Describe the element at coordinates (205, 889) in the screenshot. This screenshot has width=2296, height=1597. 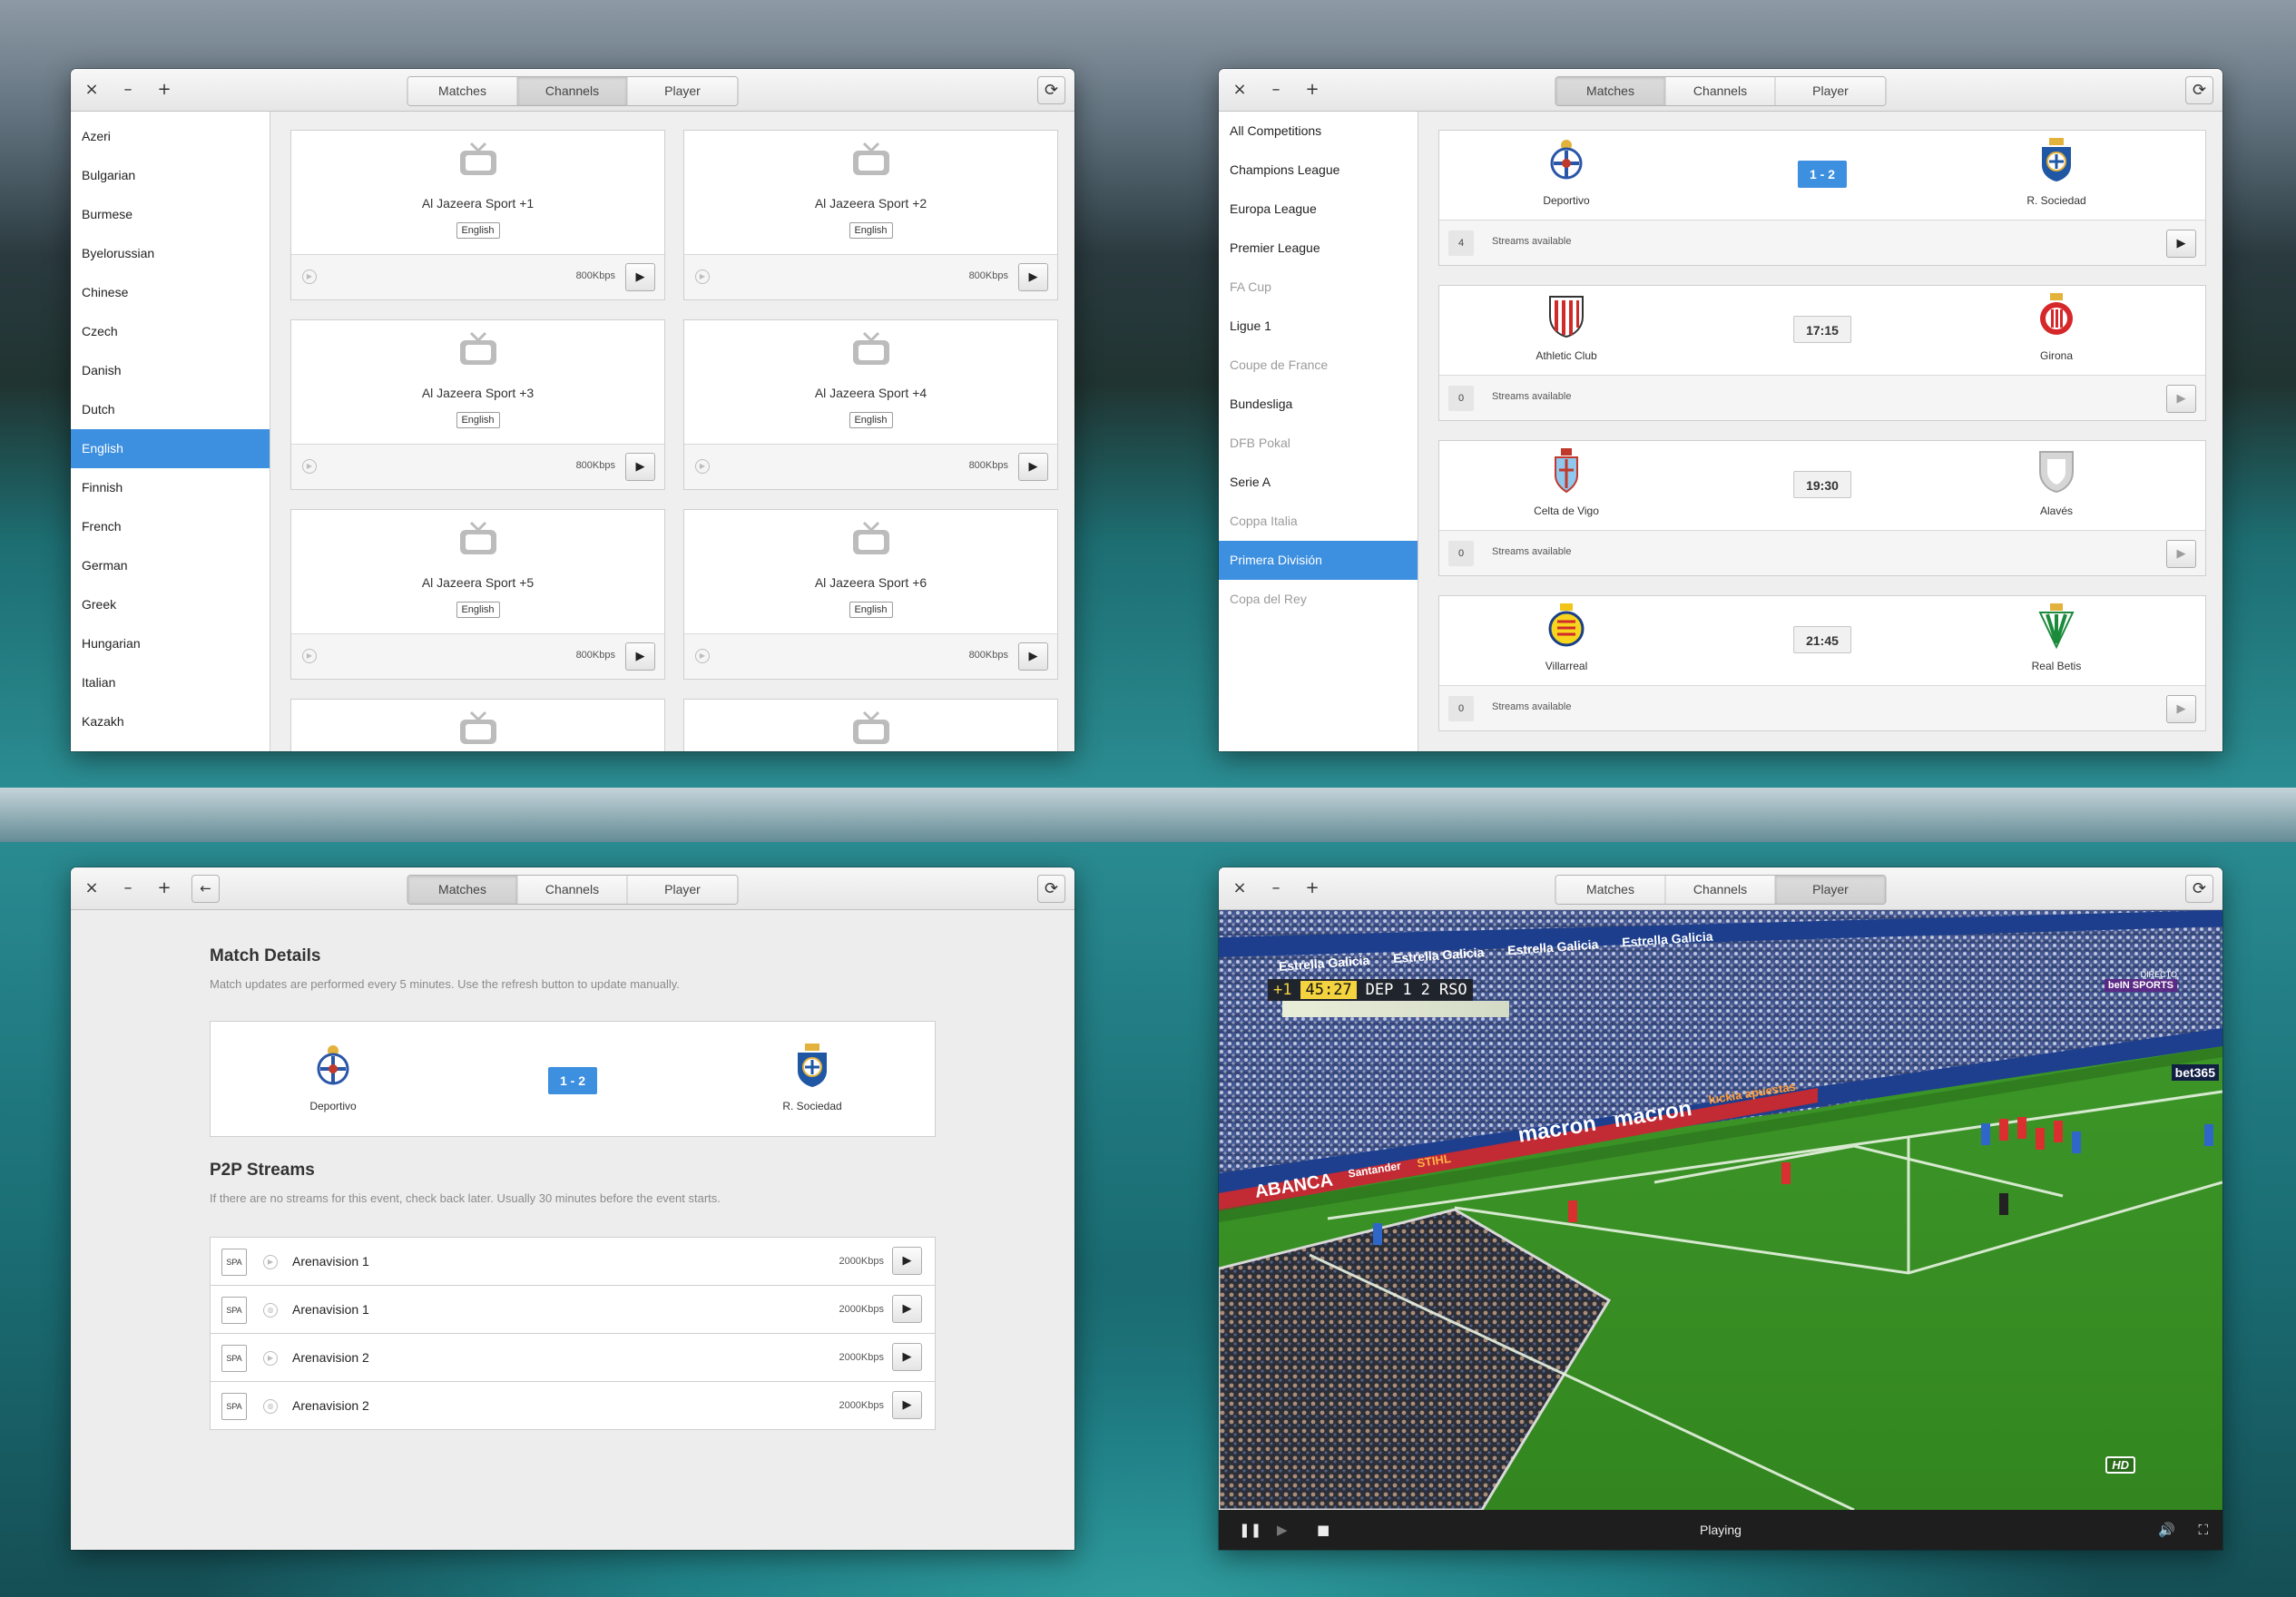
I see `back-arrow-icon: ←` at that location.